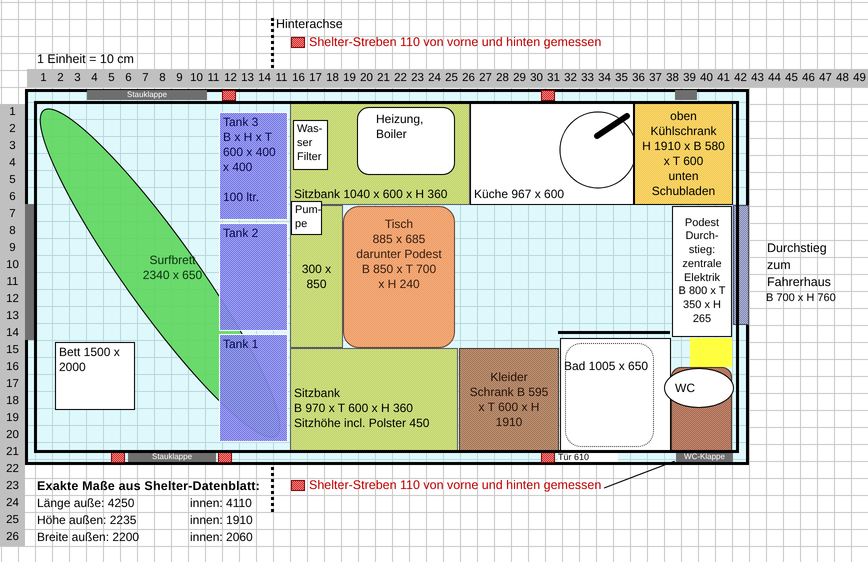  Describe the element at coordinates (686, 95) in the screenshot. I see `flap-marker` at that location.